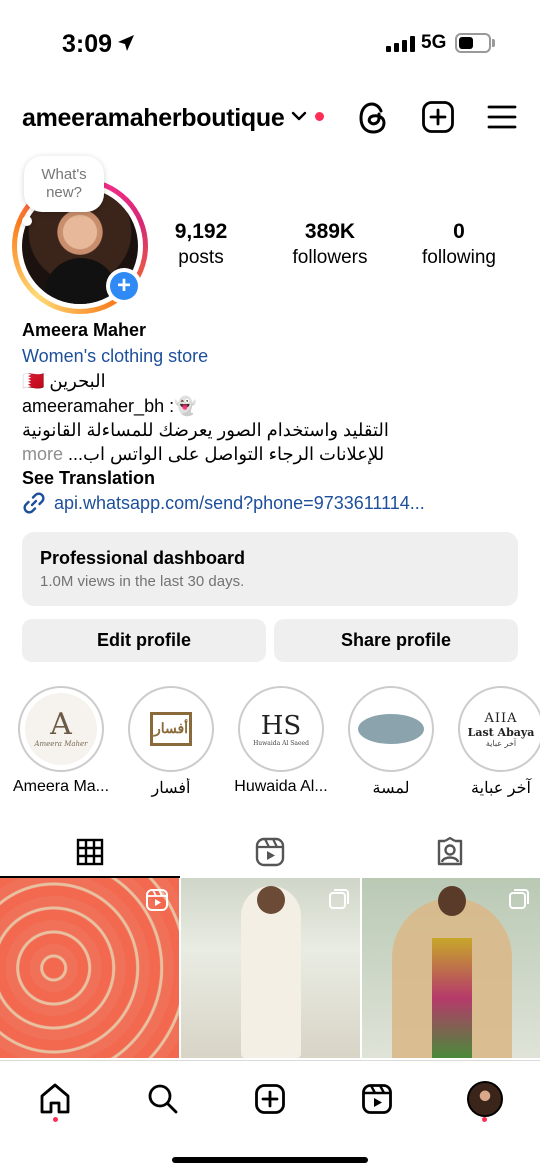 Image resolution: width=540 pixels, height=1173 pixels. What do you see at coordinates (281, 725) in the screenshot?
I see `highlight-logo-hs: HS` at bounding box center [281, 725].